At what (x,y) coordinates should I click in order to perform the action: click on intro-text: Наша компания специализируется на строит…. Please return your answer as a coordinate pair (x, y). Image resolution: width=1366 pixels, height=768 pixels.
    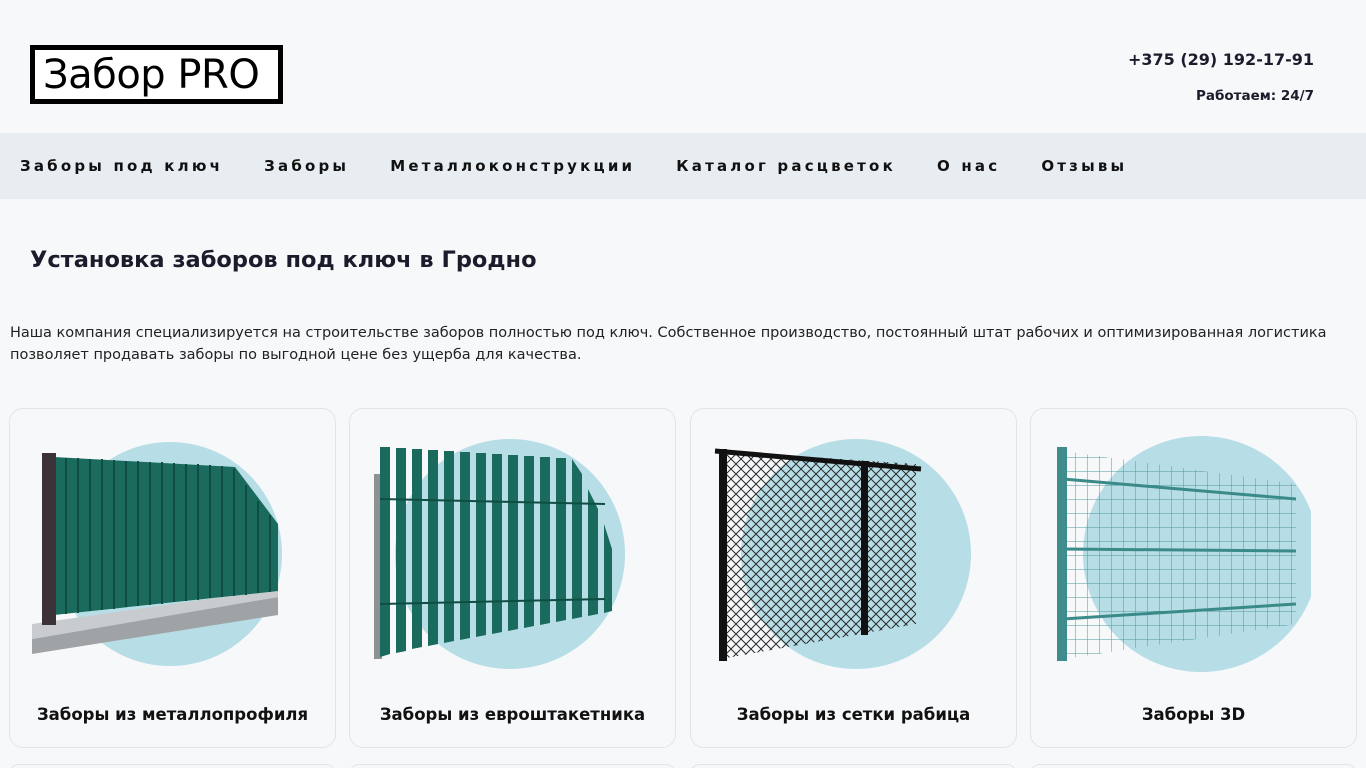
    Looking at the image, I should click on (668, 344).